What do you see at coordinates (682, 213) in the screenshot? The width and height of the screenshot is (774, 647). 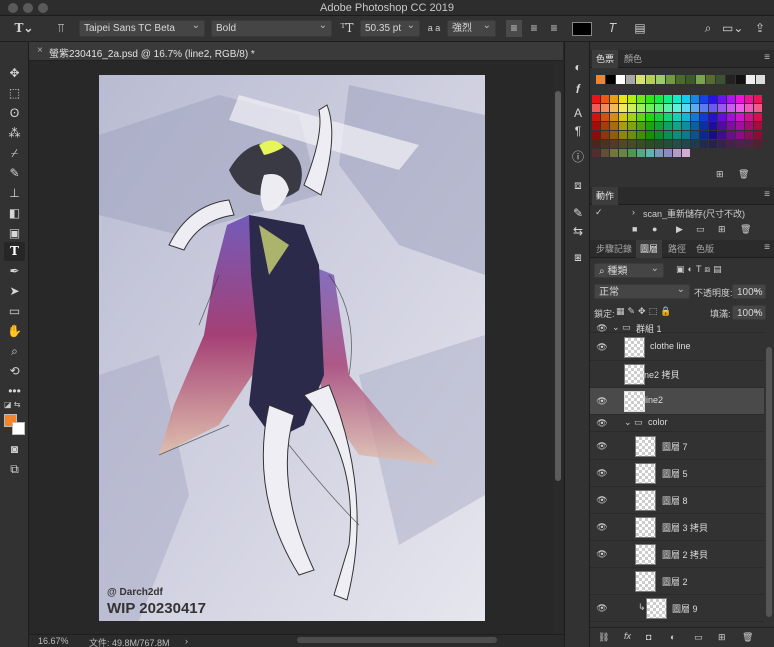 I see `action-item: ✓ › scan_重新儲存(尺寸不改)` at bounding box center [682, 213].